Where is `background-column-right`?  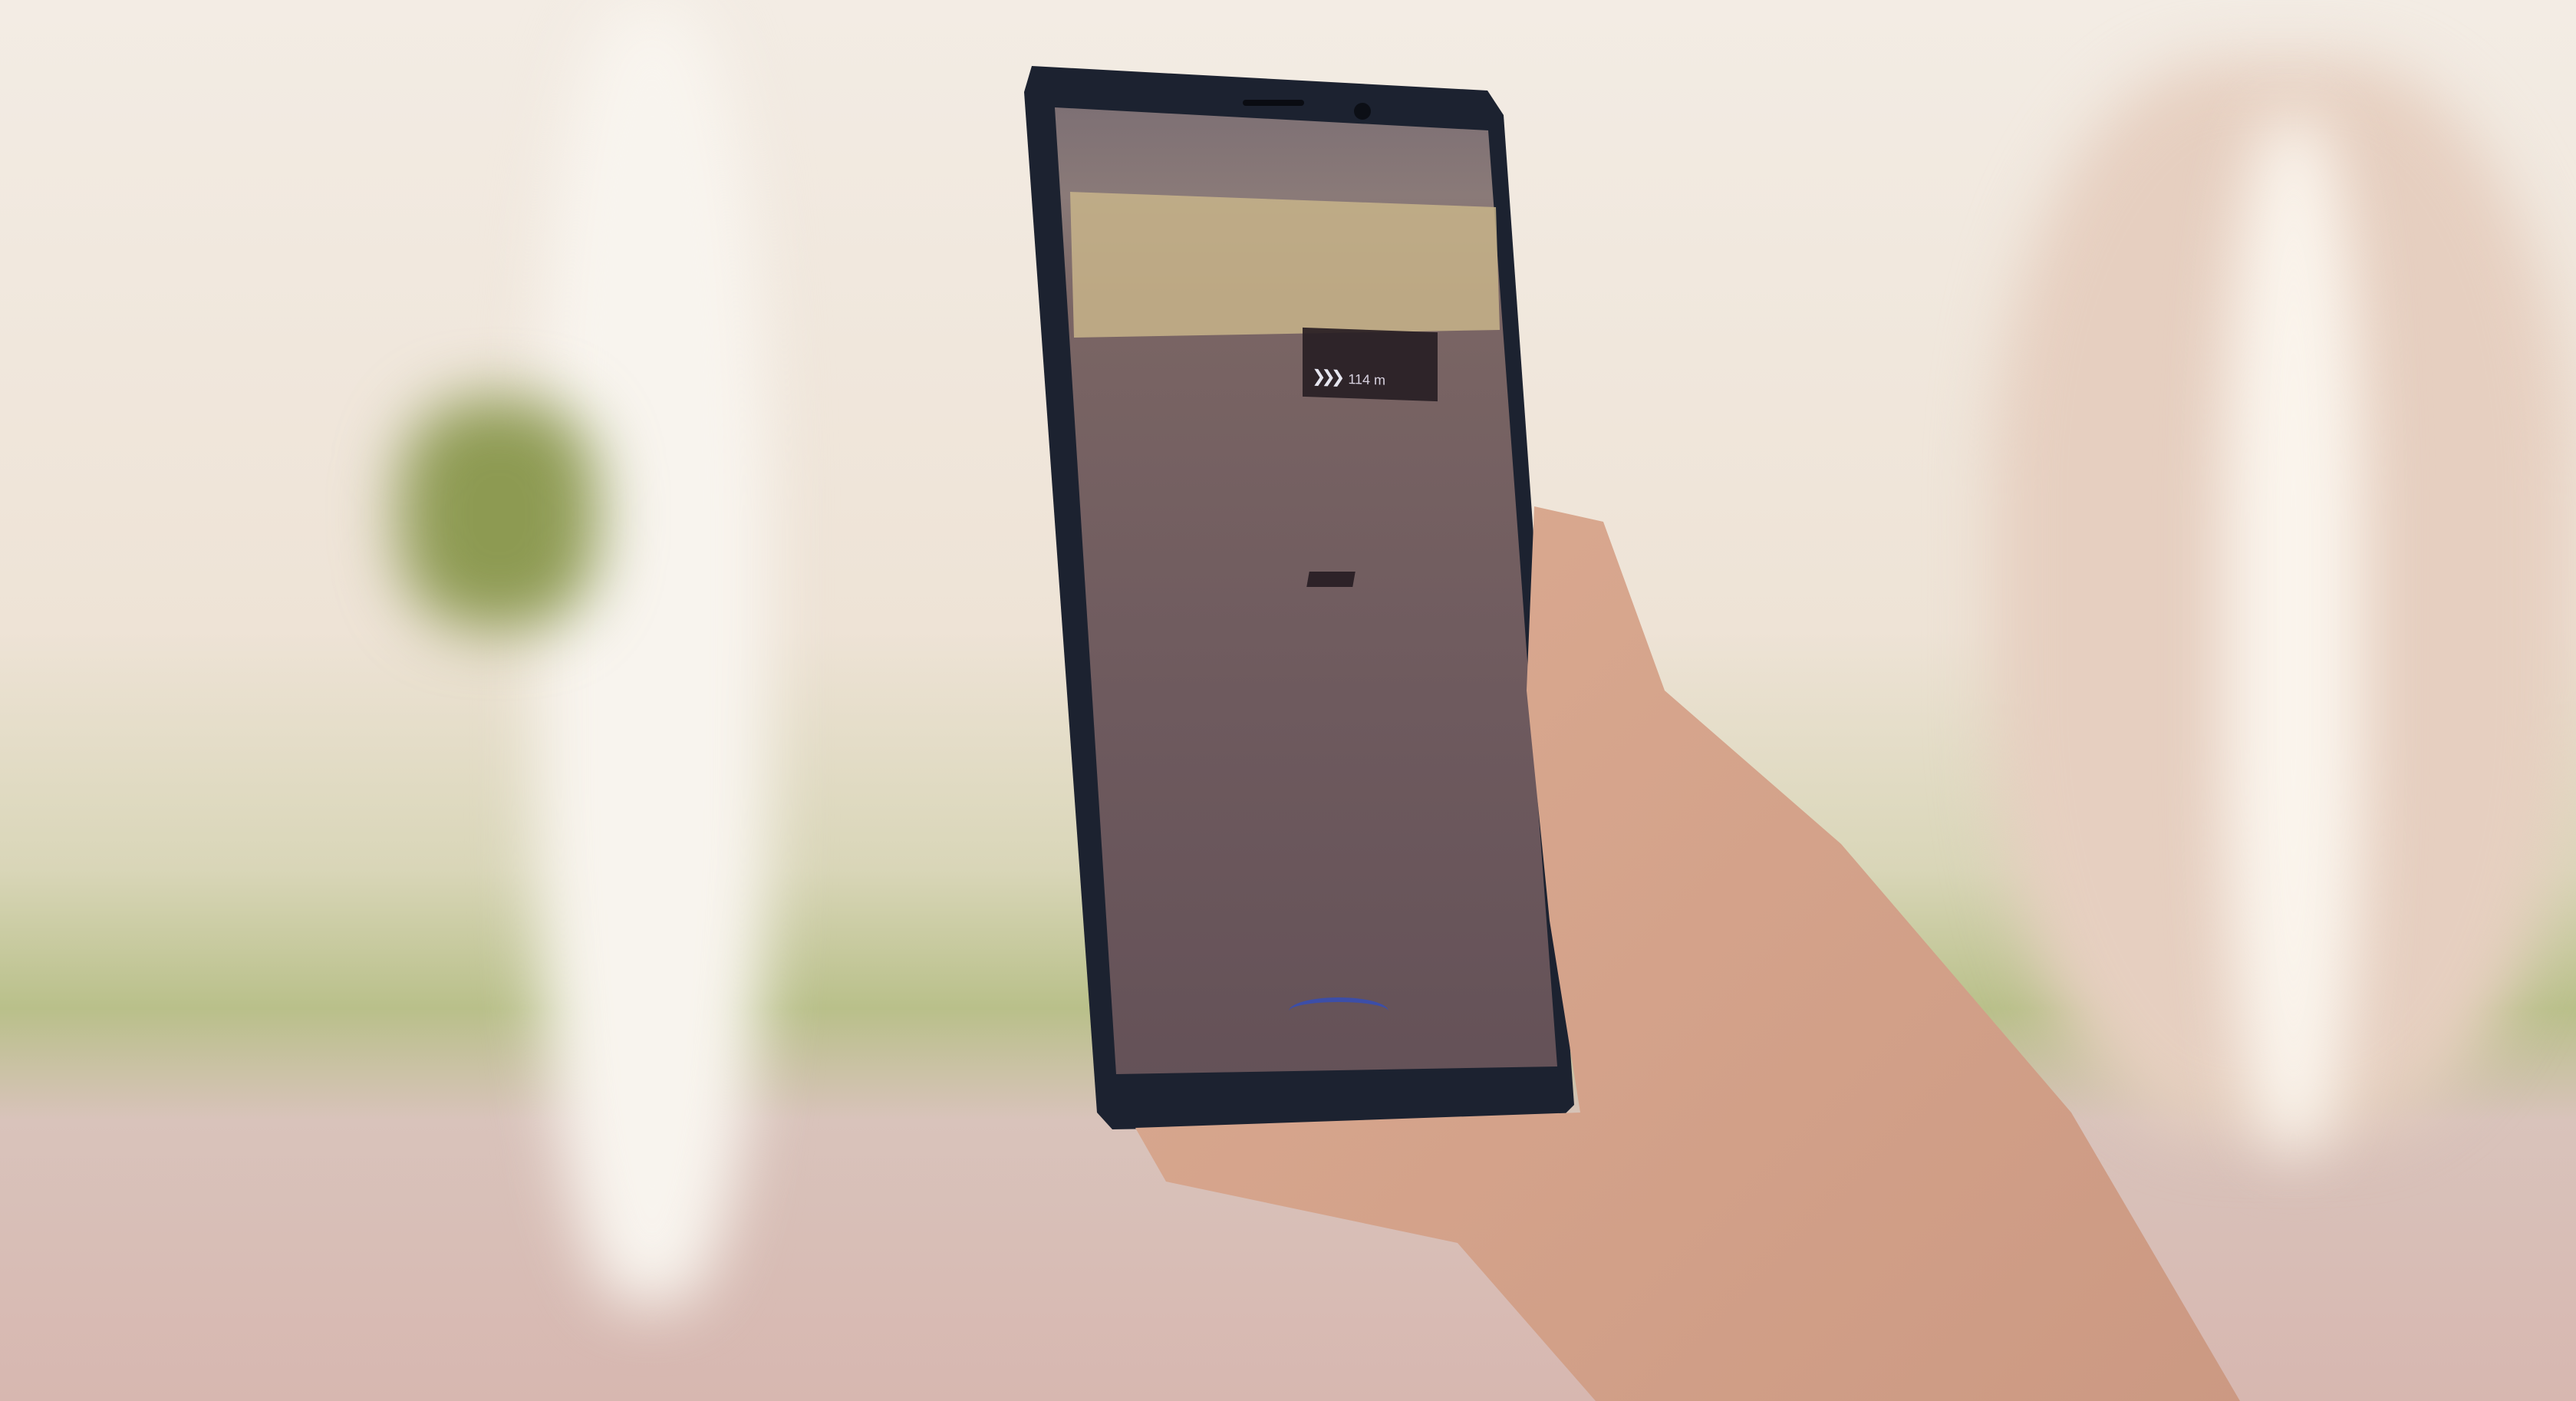 background-column-right is located at coordinates (2294, 633).